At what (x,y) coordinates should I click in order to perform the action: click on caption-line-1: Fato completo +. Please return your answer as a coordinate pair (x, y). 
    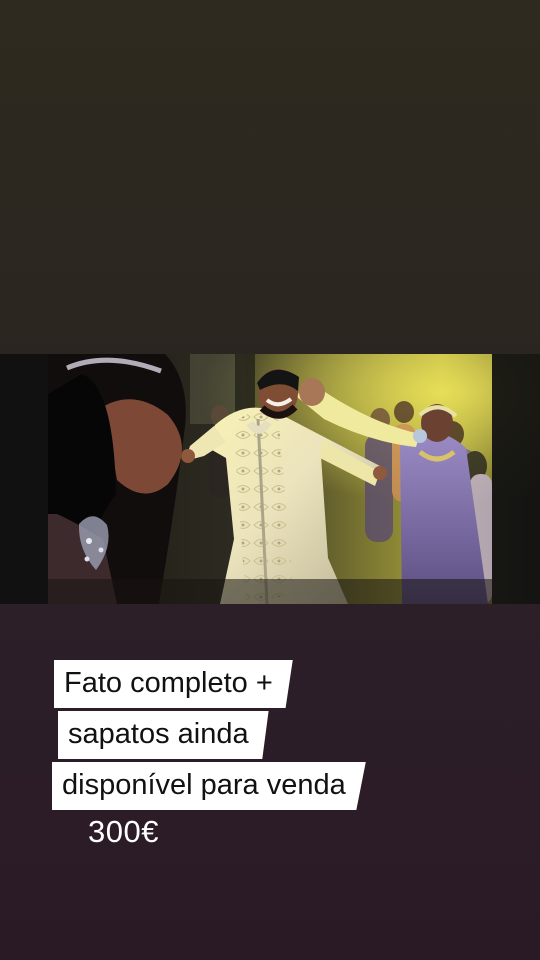
    Looking at the image, I should click on (173, 684).